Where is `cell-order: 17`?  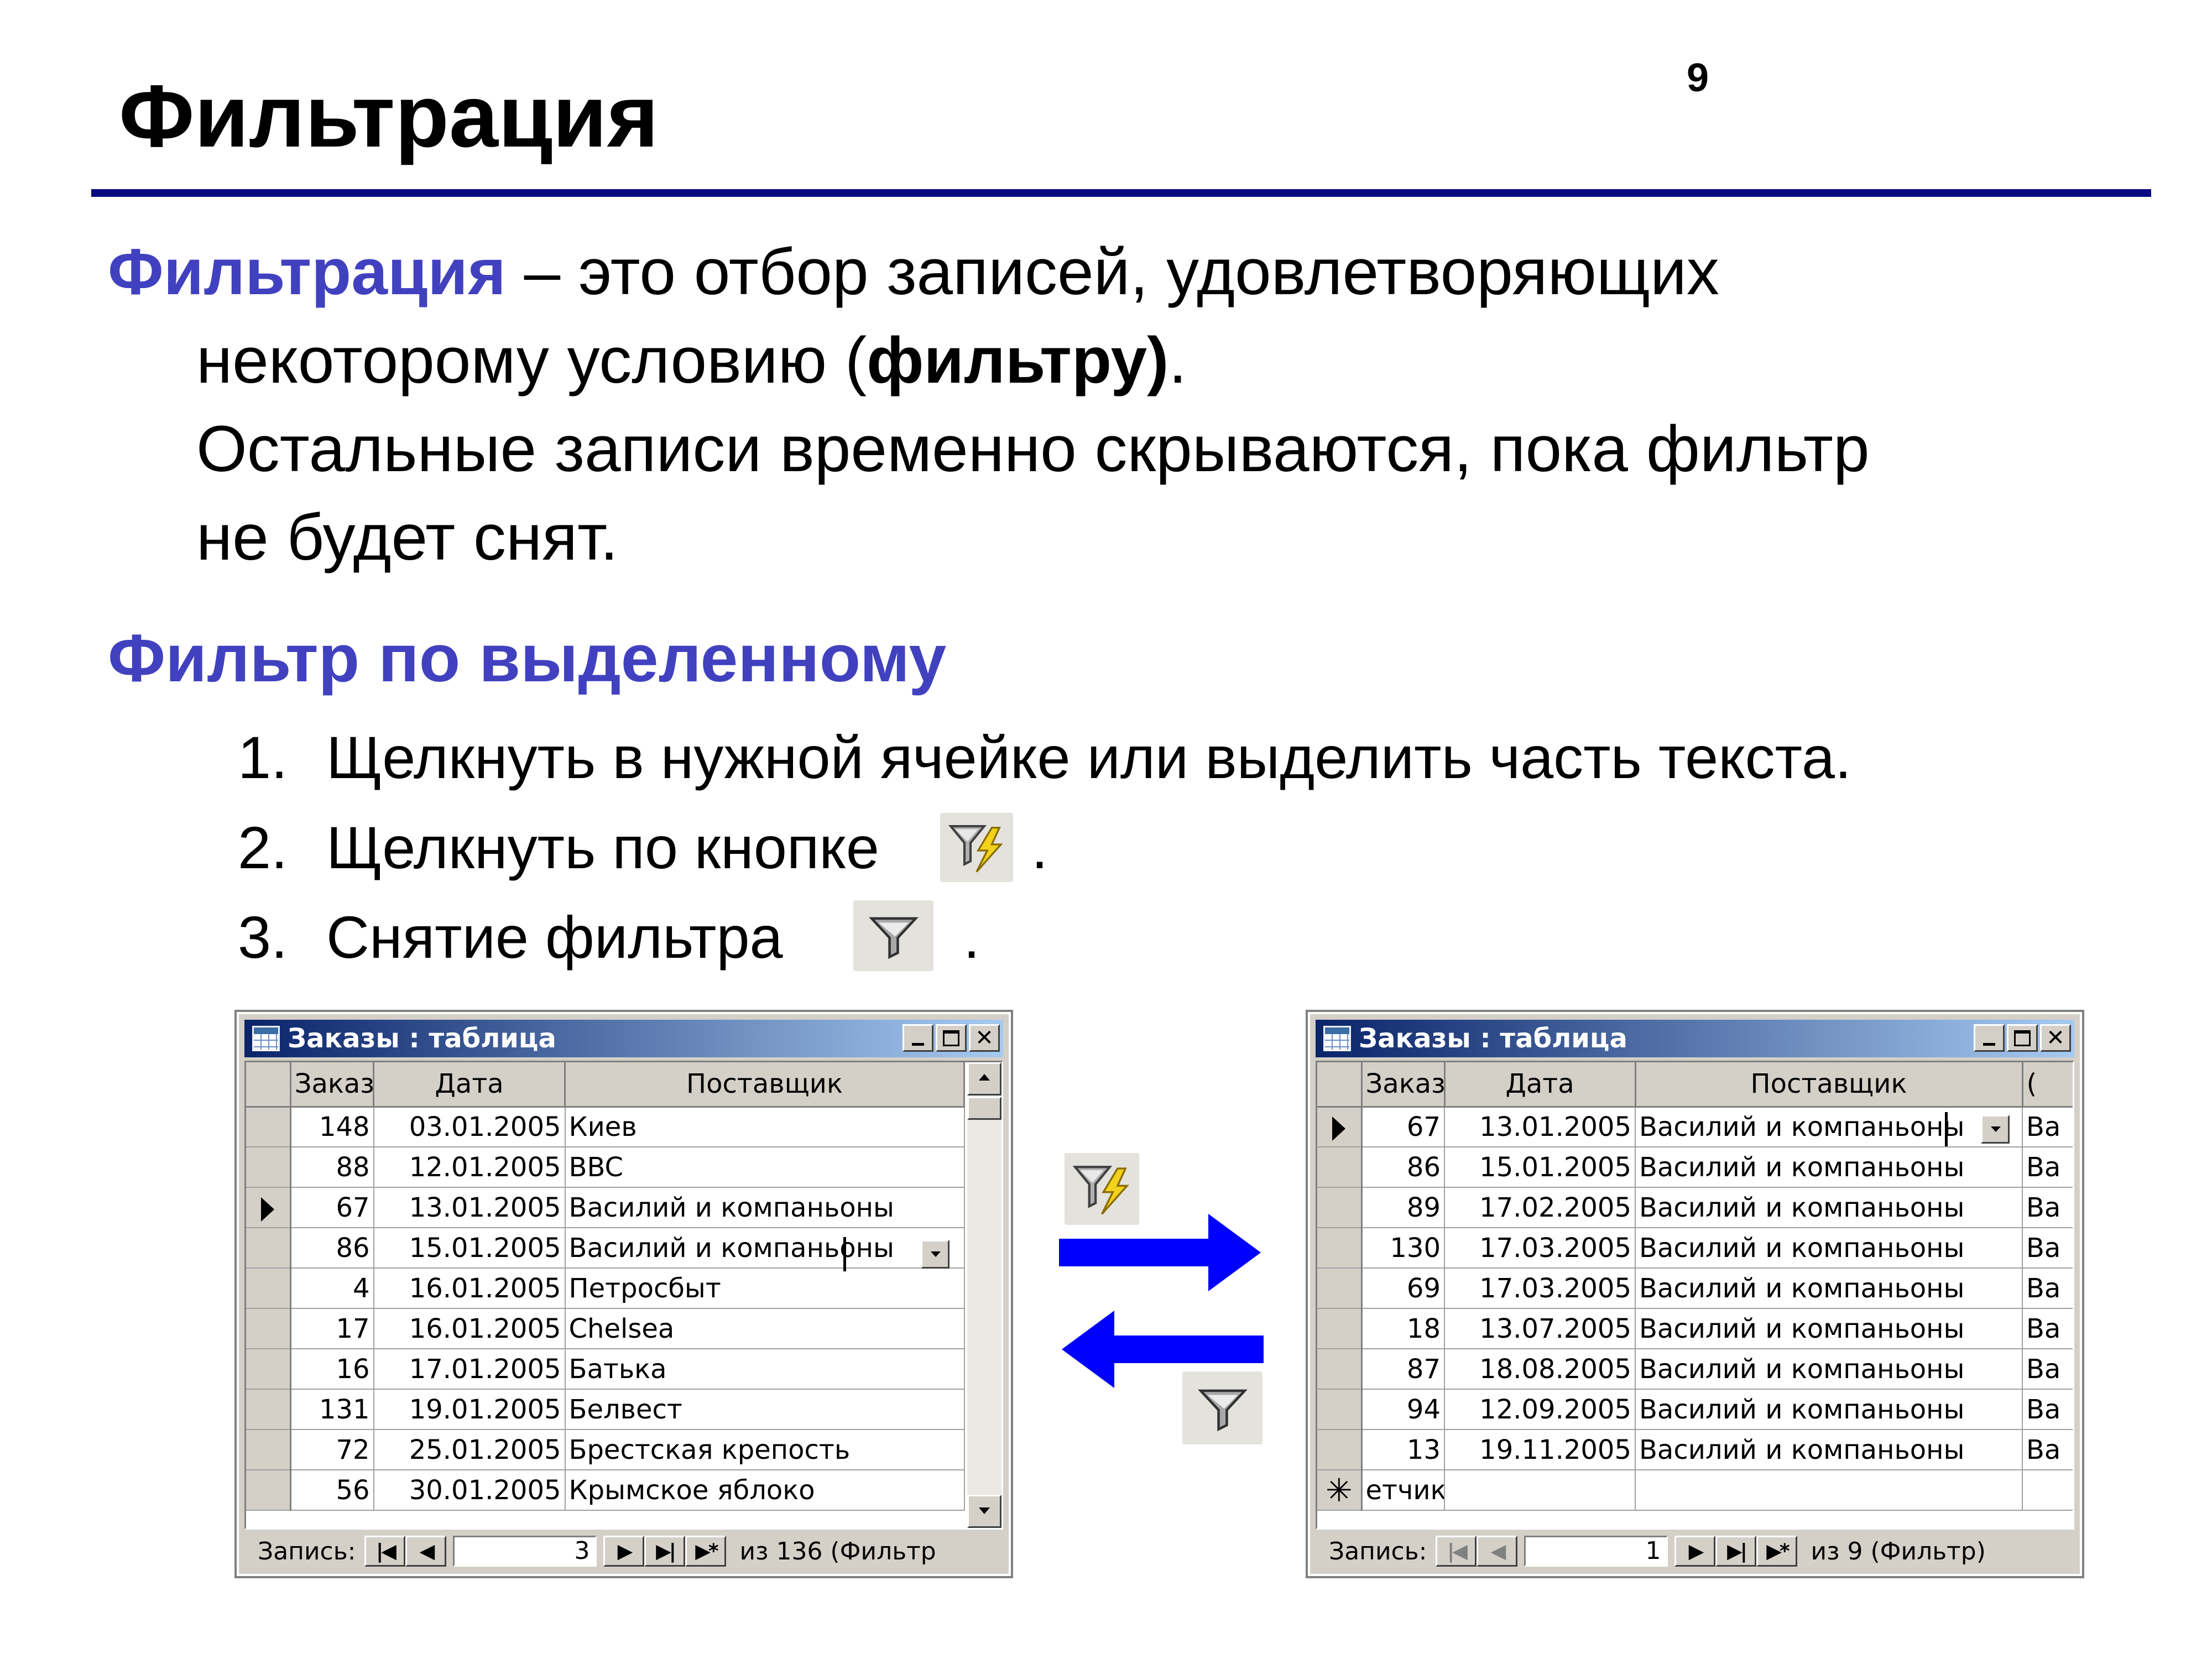 cell-order: 17 is located at coordinates (332, 1329).